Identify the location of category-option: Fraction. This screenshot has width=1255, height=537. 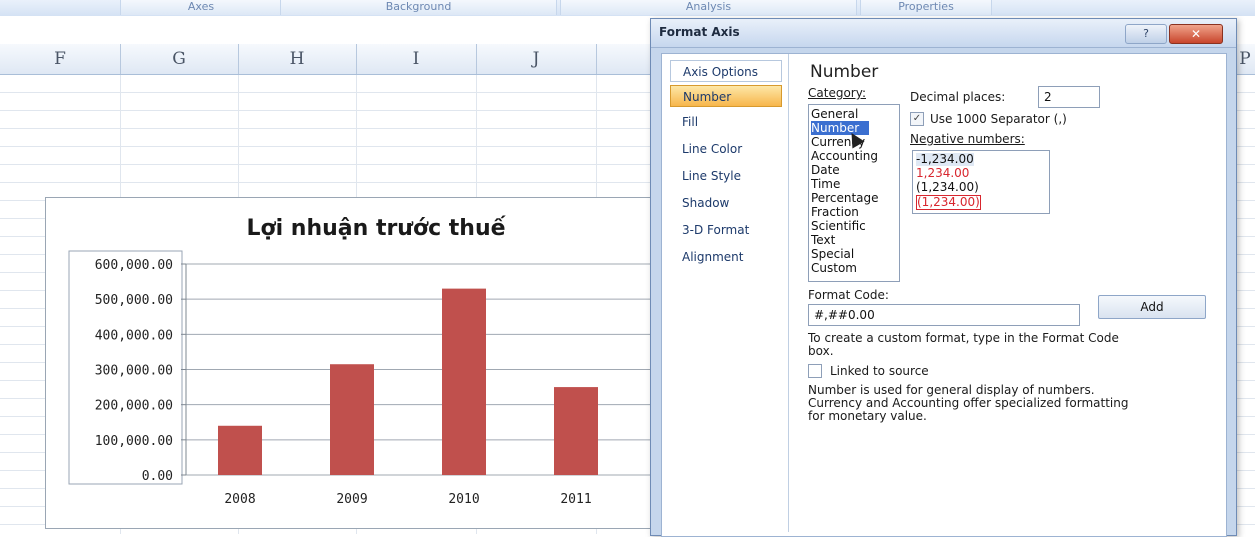
(835, 212).